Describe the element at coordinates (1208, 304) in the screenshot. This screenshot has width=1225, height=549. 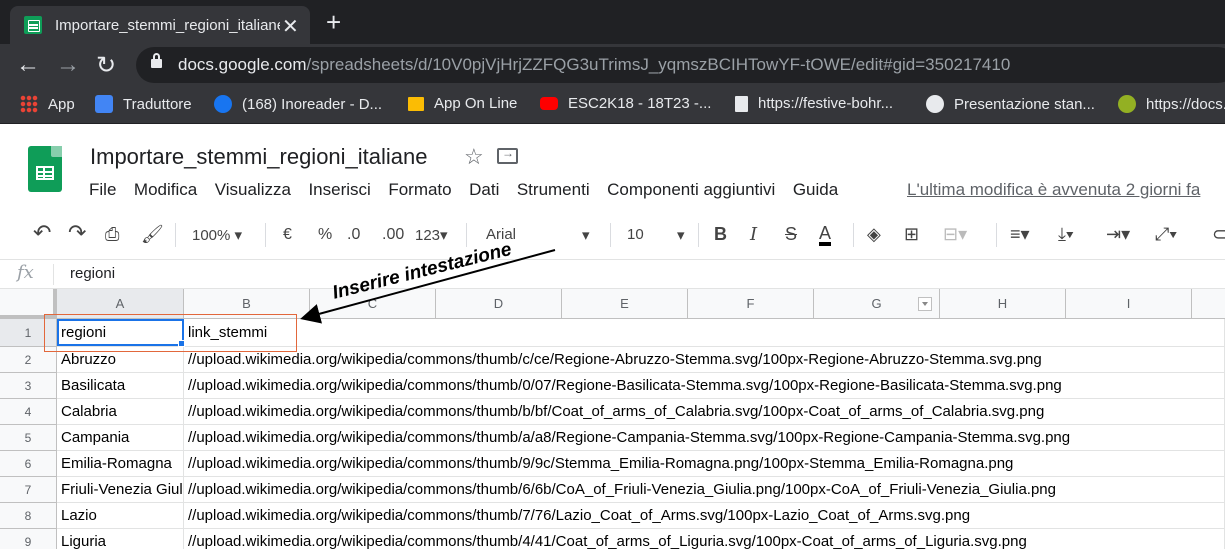
I see `column-header-j` at that location.